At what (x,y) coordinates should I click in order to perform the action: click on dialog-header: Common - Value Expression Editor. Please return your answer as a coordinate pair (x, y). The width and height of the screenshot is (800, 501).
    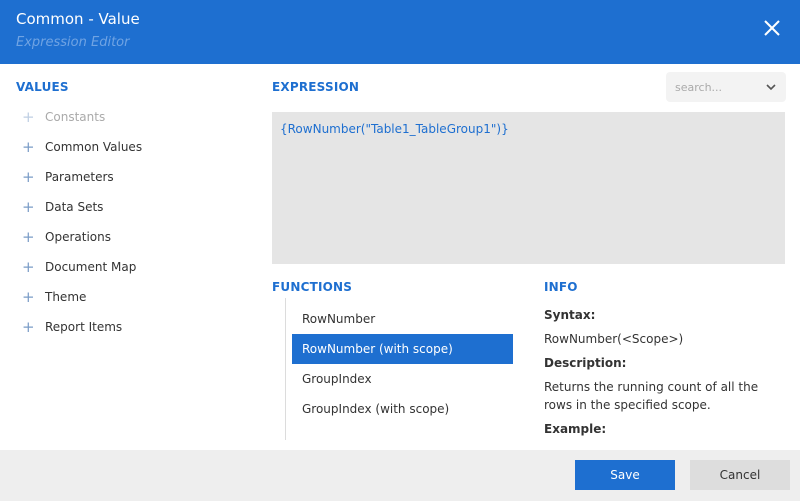
    Looking at the image, I should click on (400, 32).